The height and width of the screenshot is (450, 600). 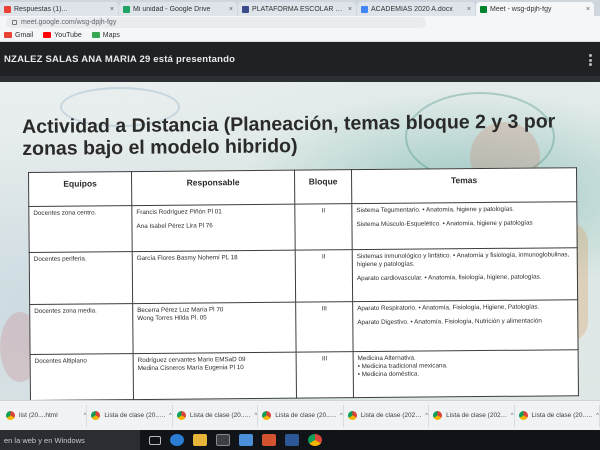 I want to click on bookmark-label: Gmail, so click(x=24, y=35).